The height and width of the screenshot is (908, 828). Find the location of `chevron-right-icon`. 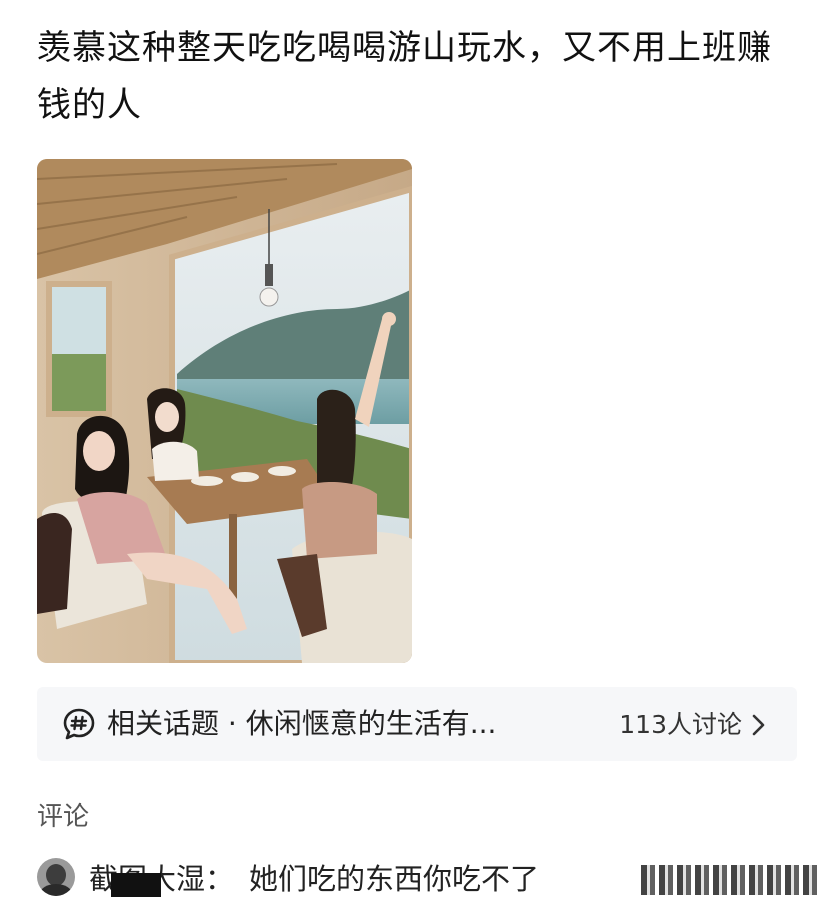

chevron-right-icon is located at coordinates (758, 725).